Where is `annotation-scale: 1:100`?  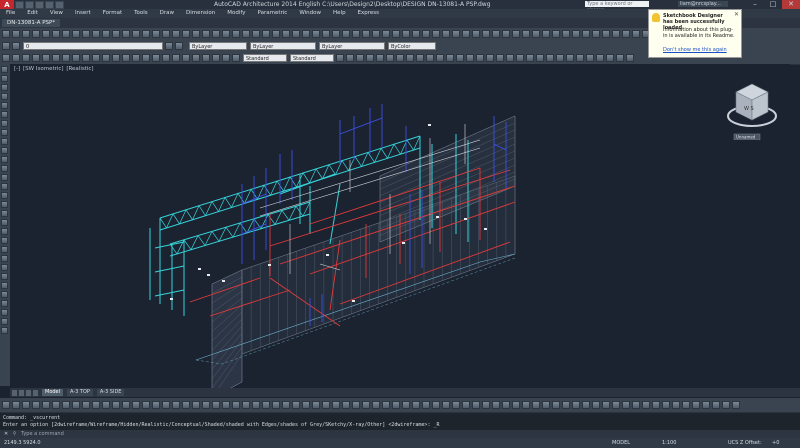
annotation-scale: 1:100 is located at coordinates (669, 443).